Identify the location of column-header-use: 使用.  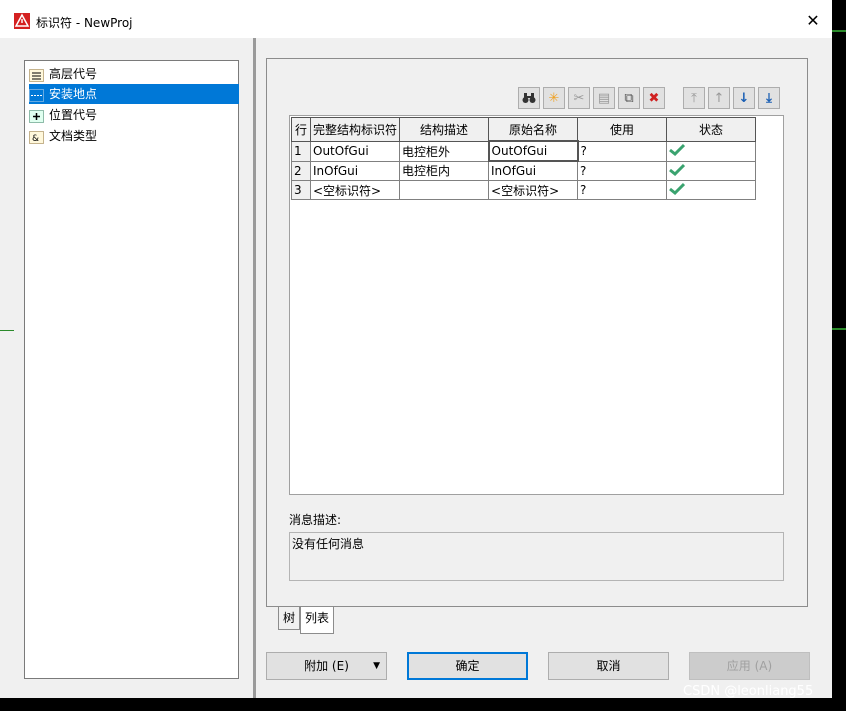
(622, 129).